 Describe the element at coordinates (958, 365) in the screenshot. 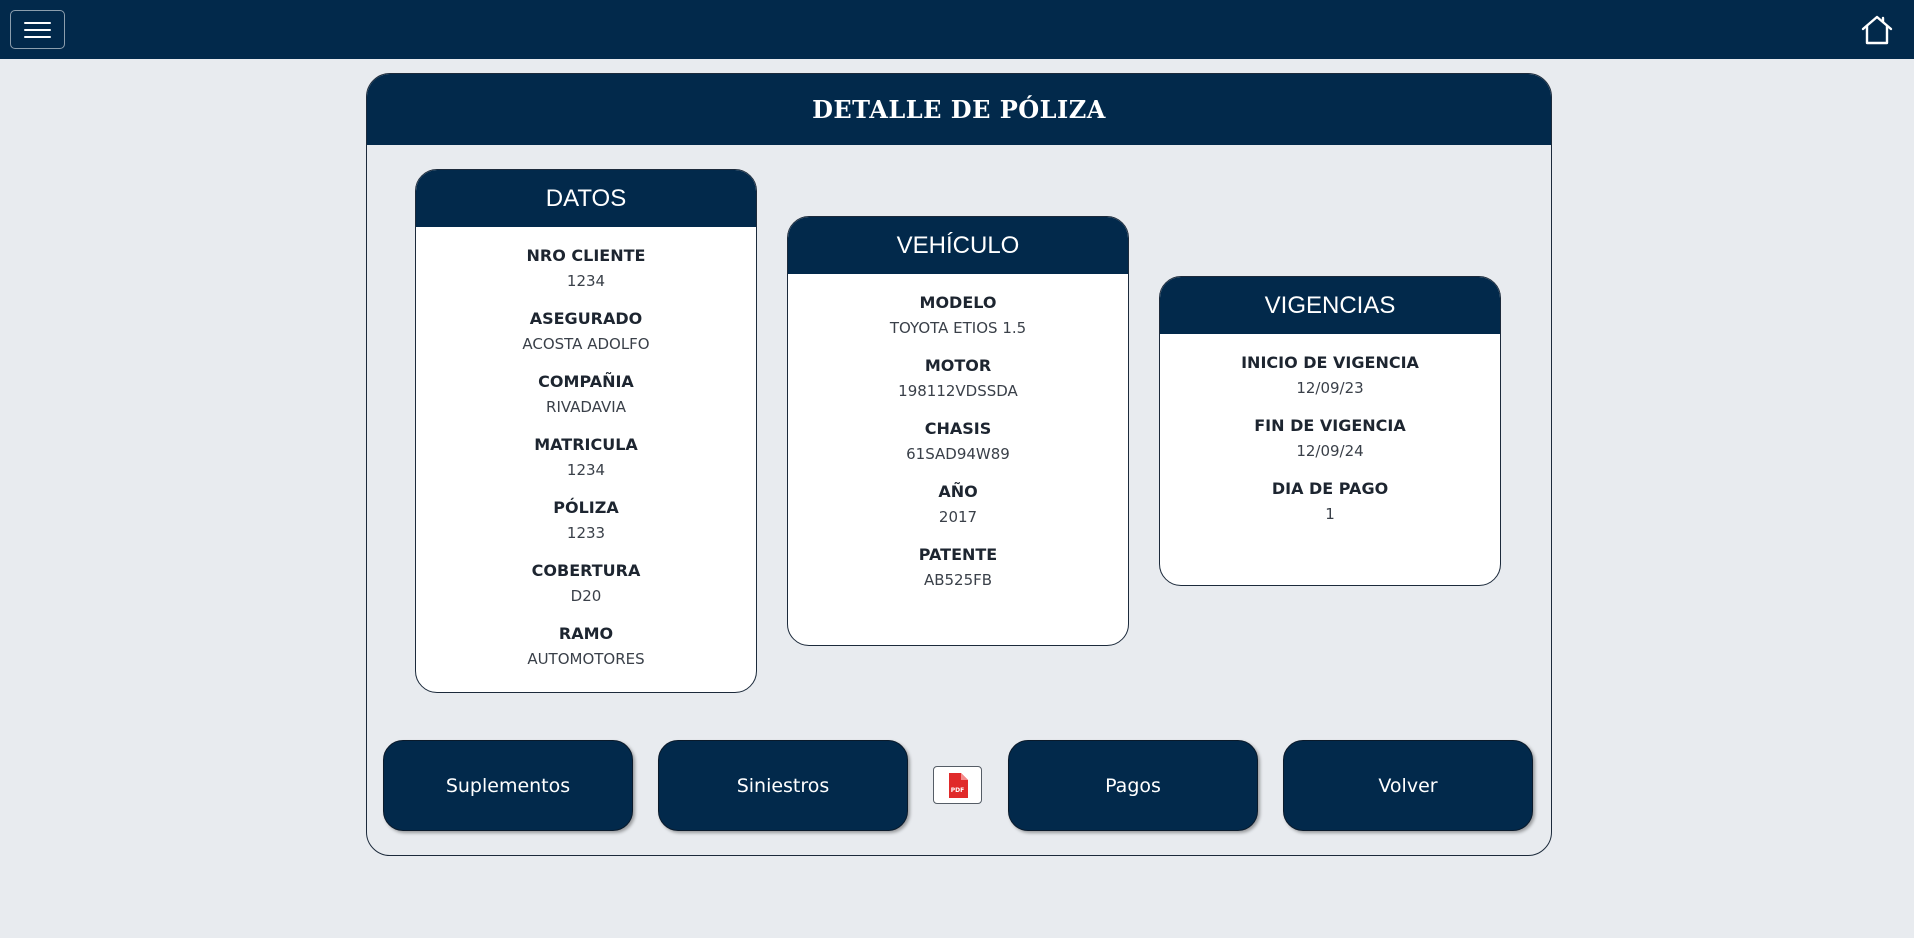

I see `field-label: MOTOR` at that location.